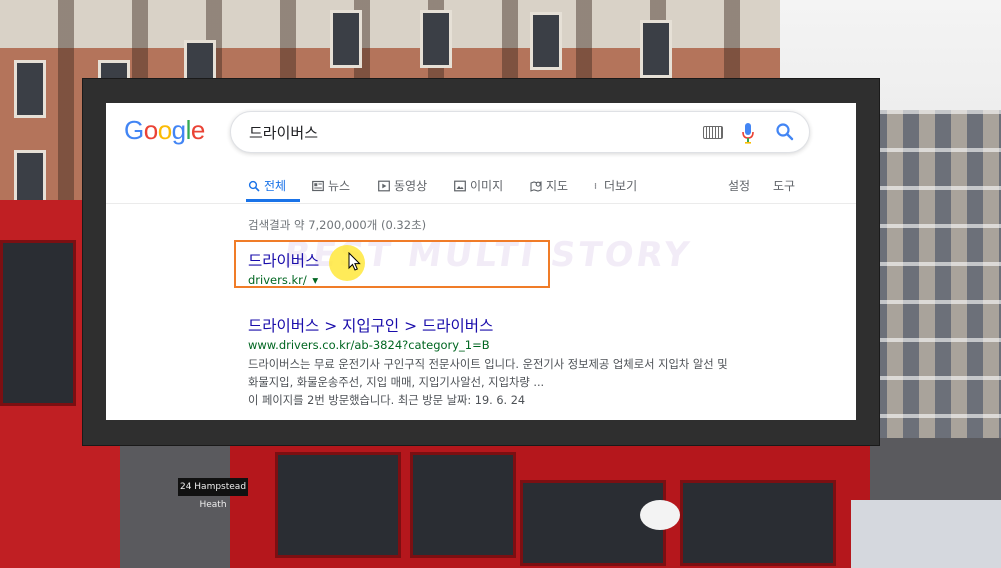 This screenshot has width=1001, height=568. What do you see at coordinates (283, 260) in the screenshot?
I see `result-title-1: 드라이버스` at bounding box center [283, 260].